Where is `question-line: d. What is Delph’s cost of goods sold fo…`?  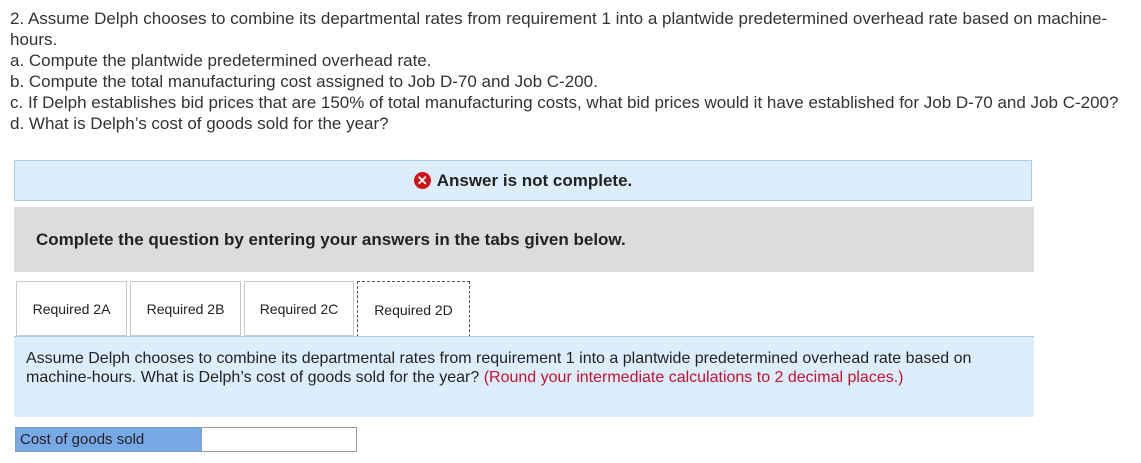 question-line: d. What is Delph’s cost of goods sold fo… is located at coordinates (199, 123).